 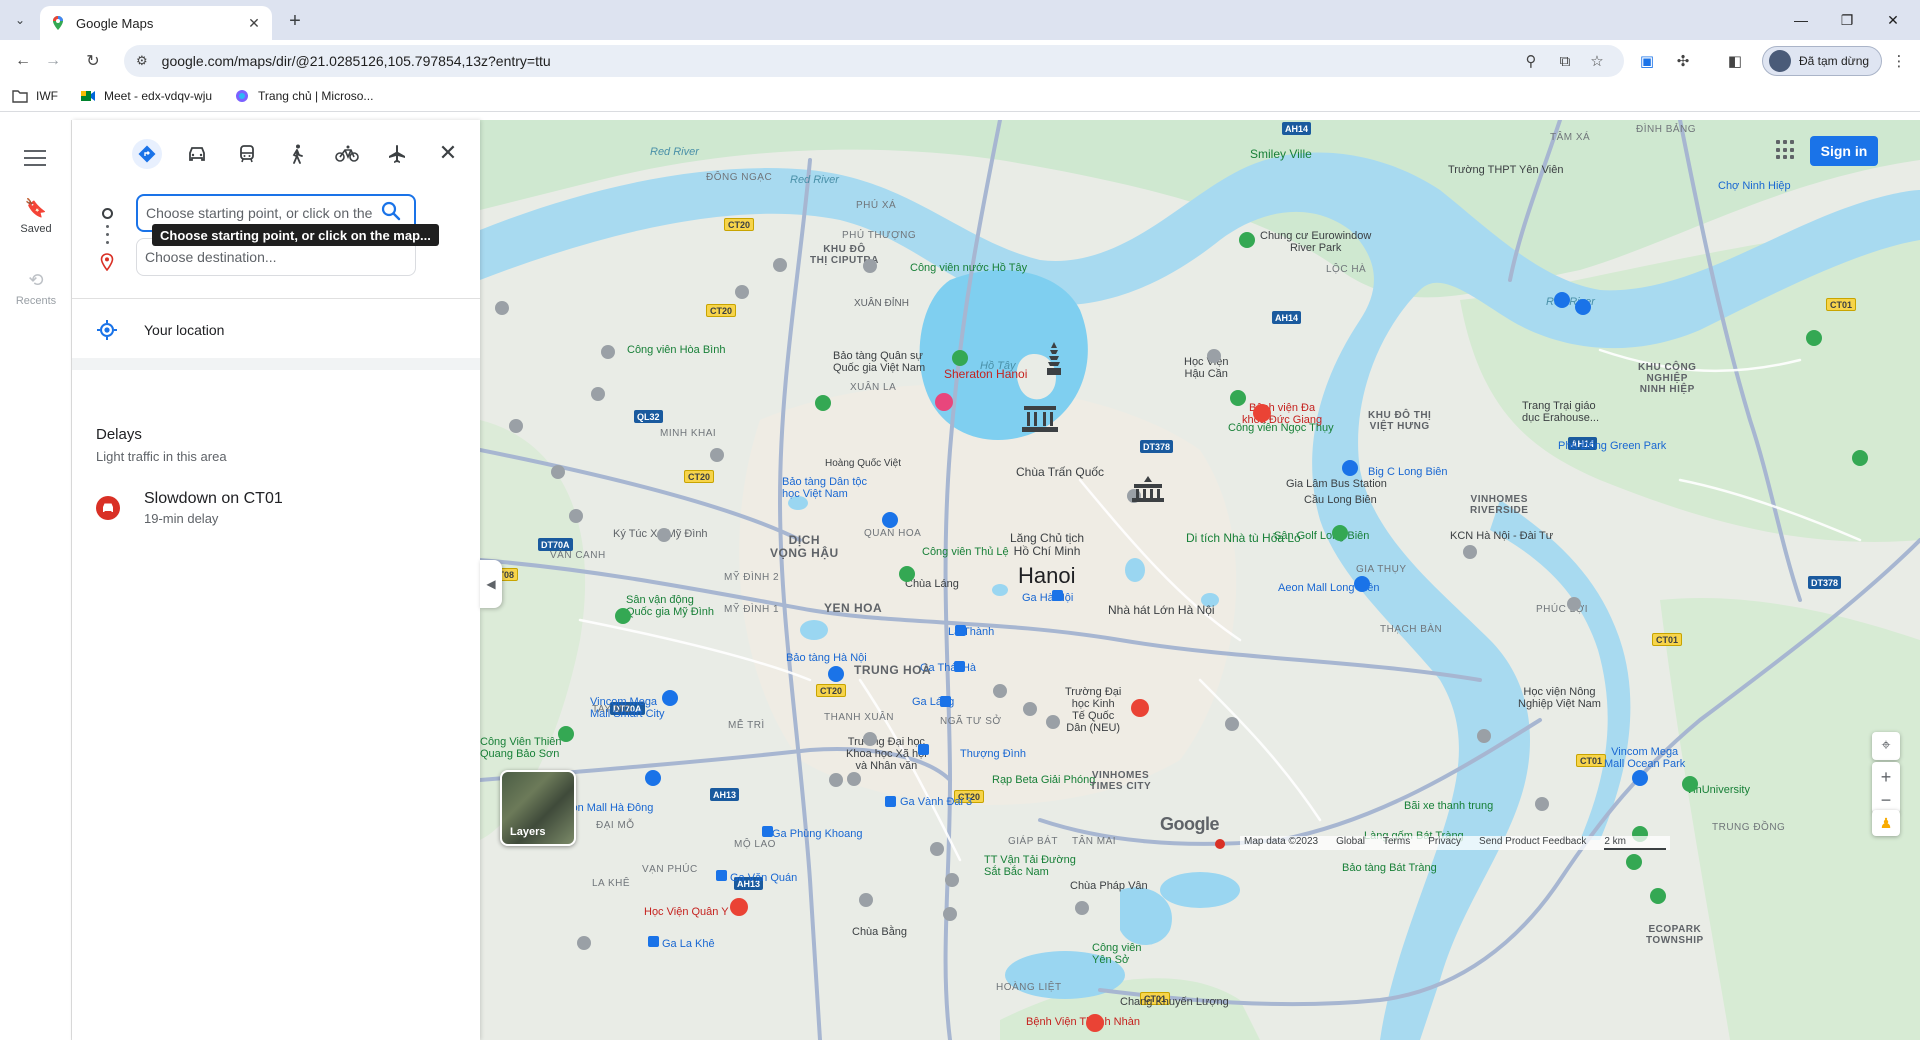 What do you see at coordinates (1054, 359) in the screenshot?
I see `chua-tran-quoc-landmark-icon` at bounding box center [1054, 359].